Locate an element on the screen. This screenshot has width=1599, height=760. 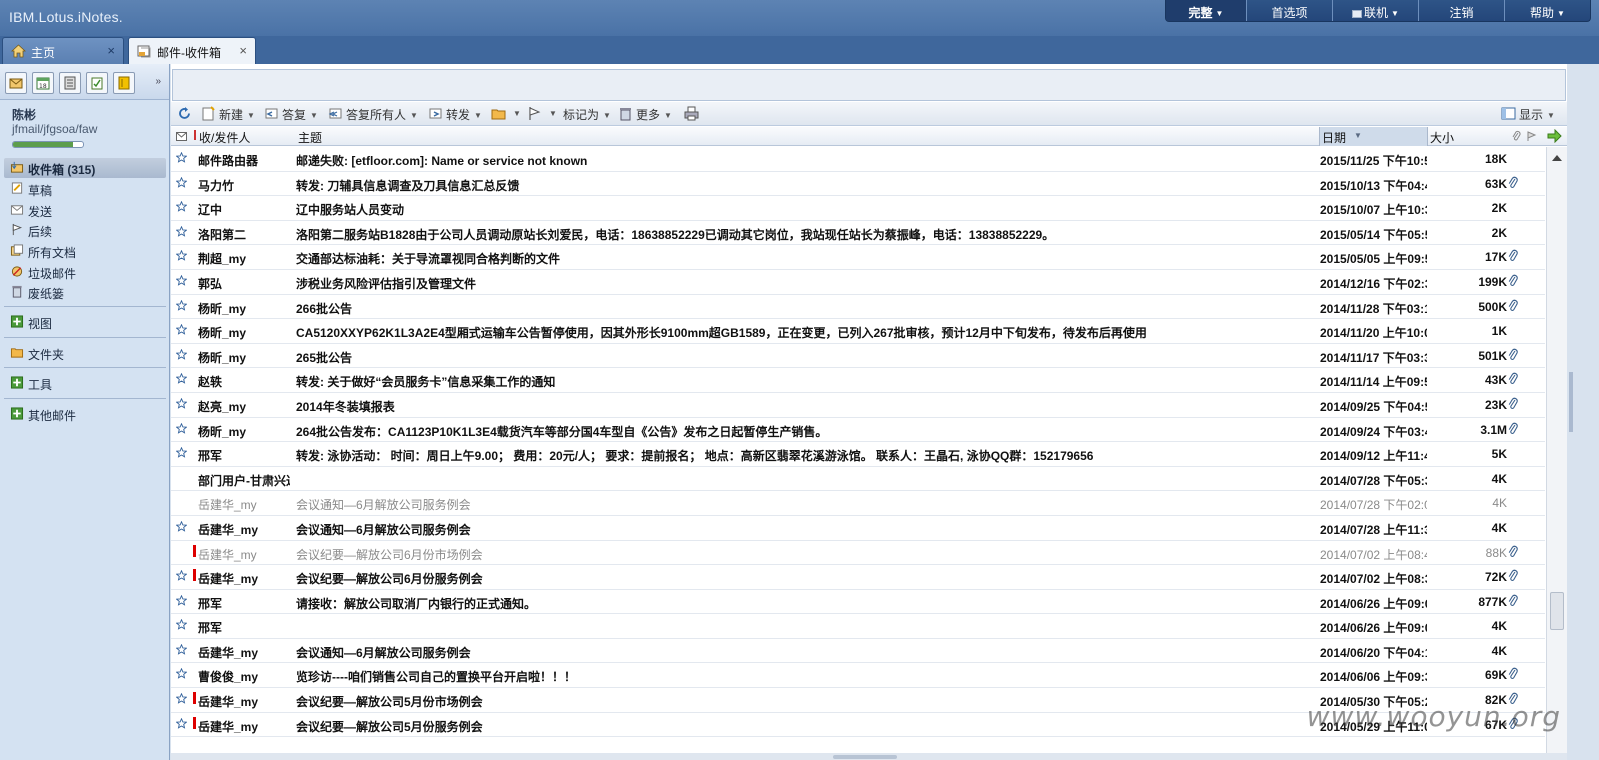
message-row: 郭弘 涉税业务风险评估指引及管理文件 2014/12/16 下午02:3 199K is located at coordinates (858, 282).